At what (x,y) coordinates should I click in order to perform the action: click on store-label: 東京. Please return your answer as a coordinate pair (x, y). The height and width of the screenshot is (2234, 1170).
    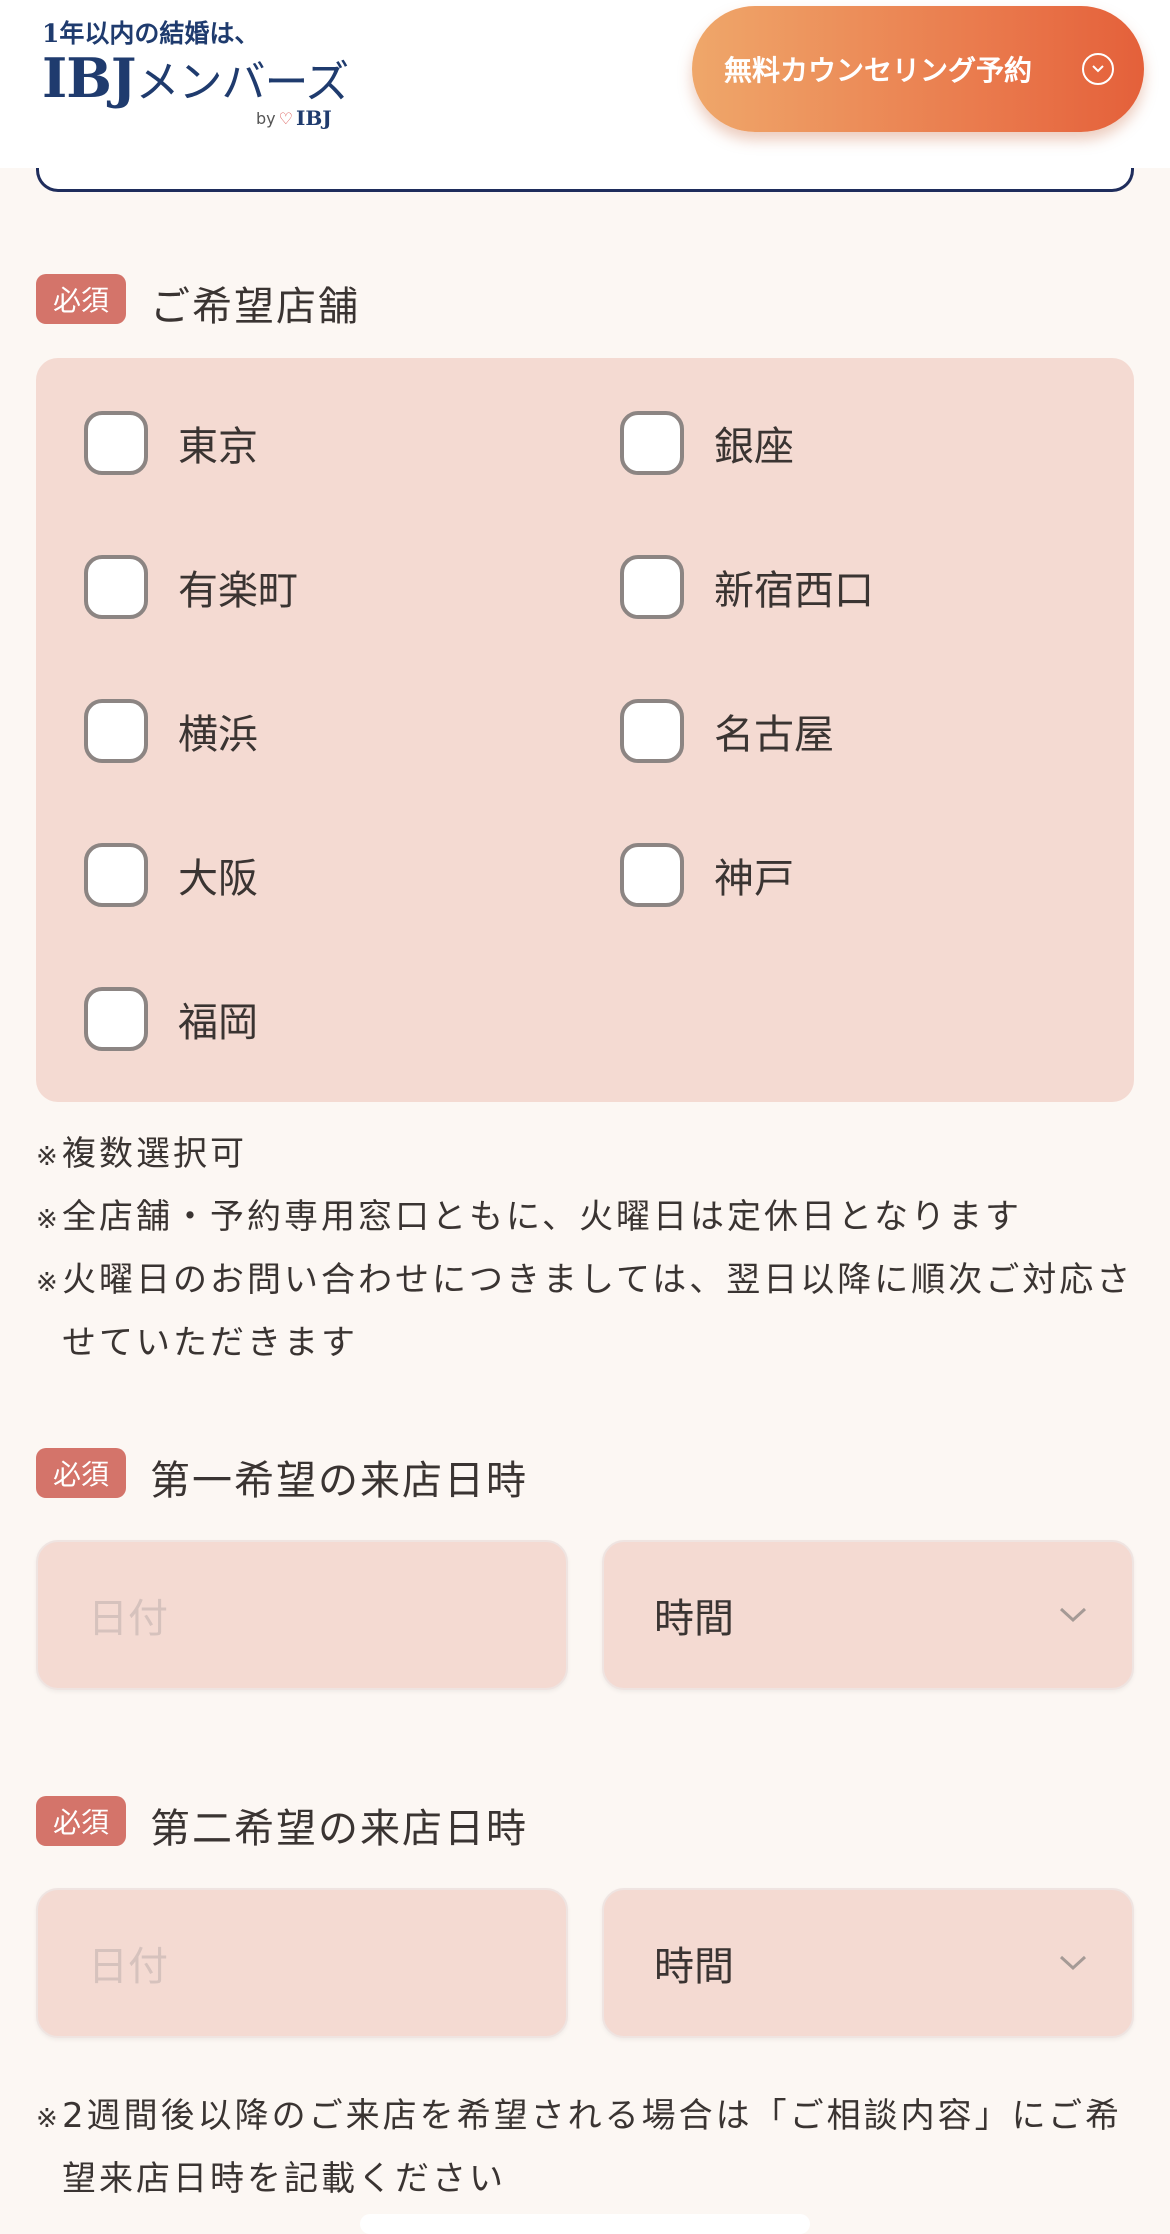
    Looking at the image, I should click on (218, 447).